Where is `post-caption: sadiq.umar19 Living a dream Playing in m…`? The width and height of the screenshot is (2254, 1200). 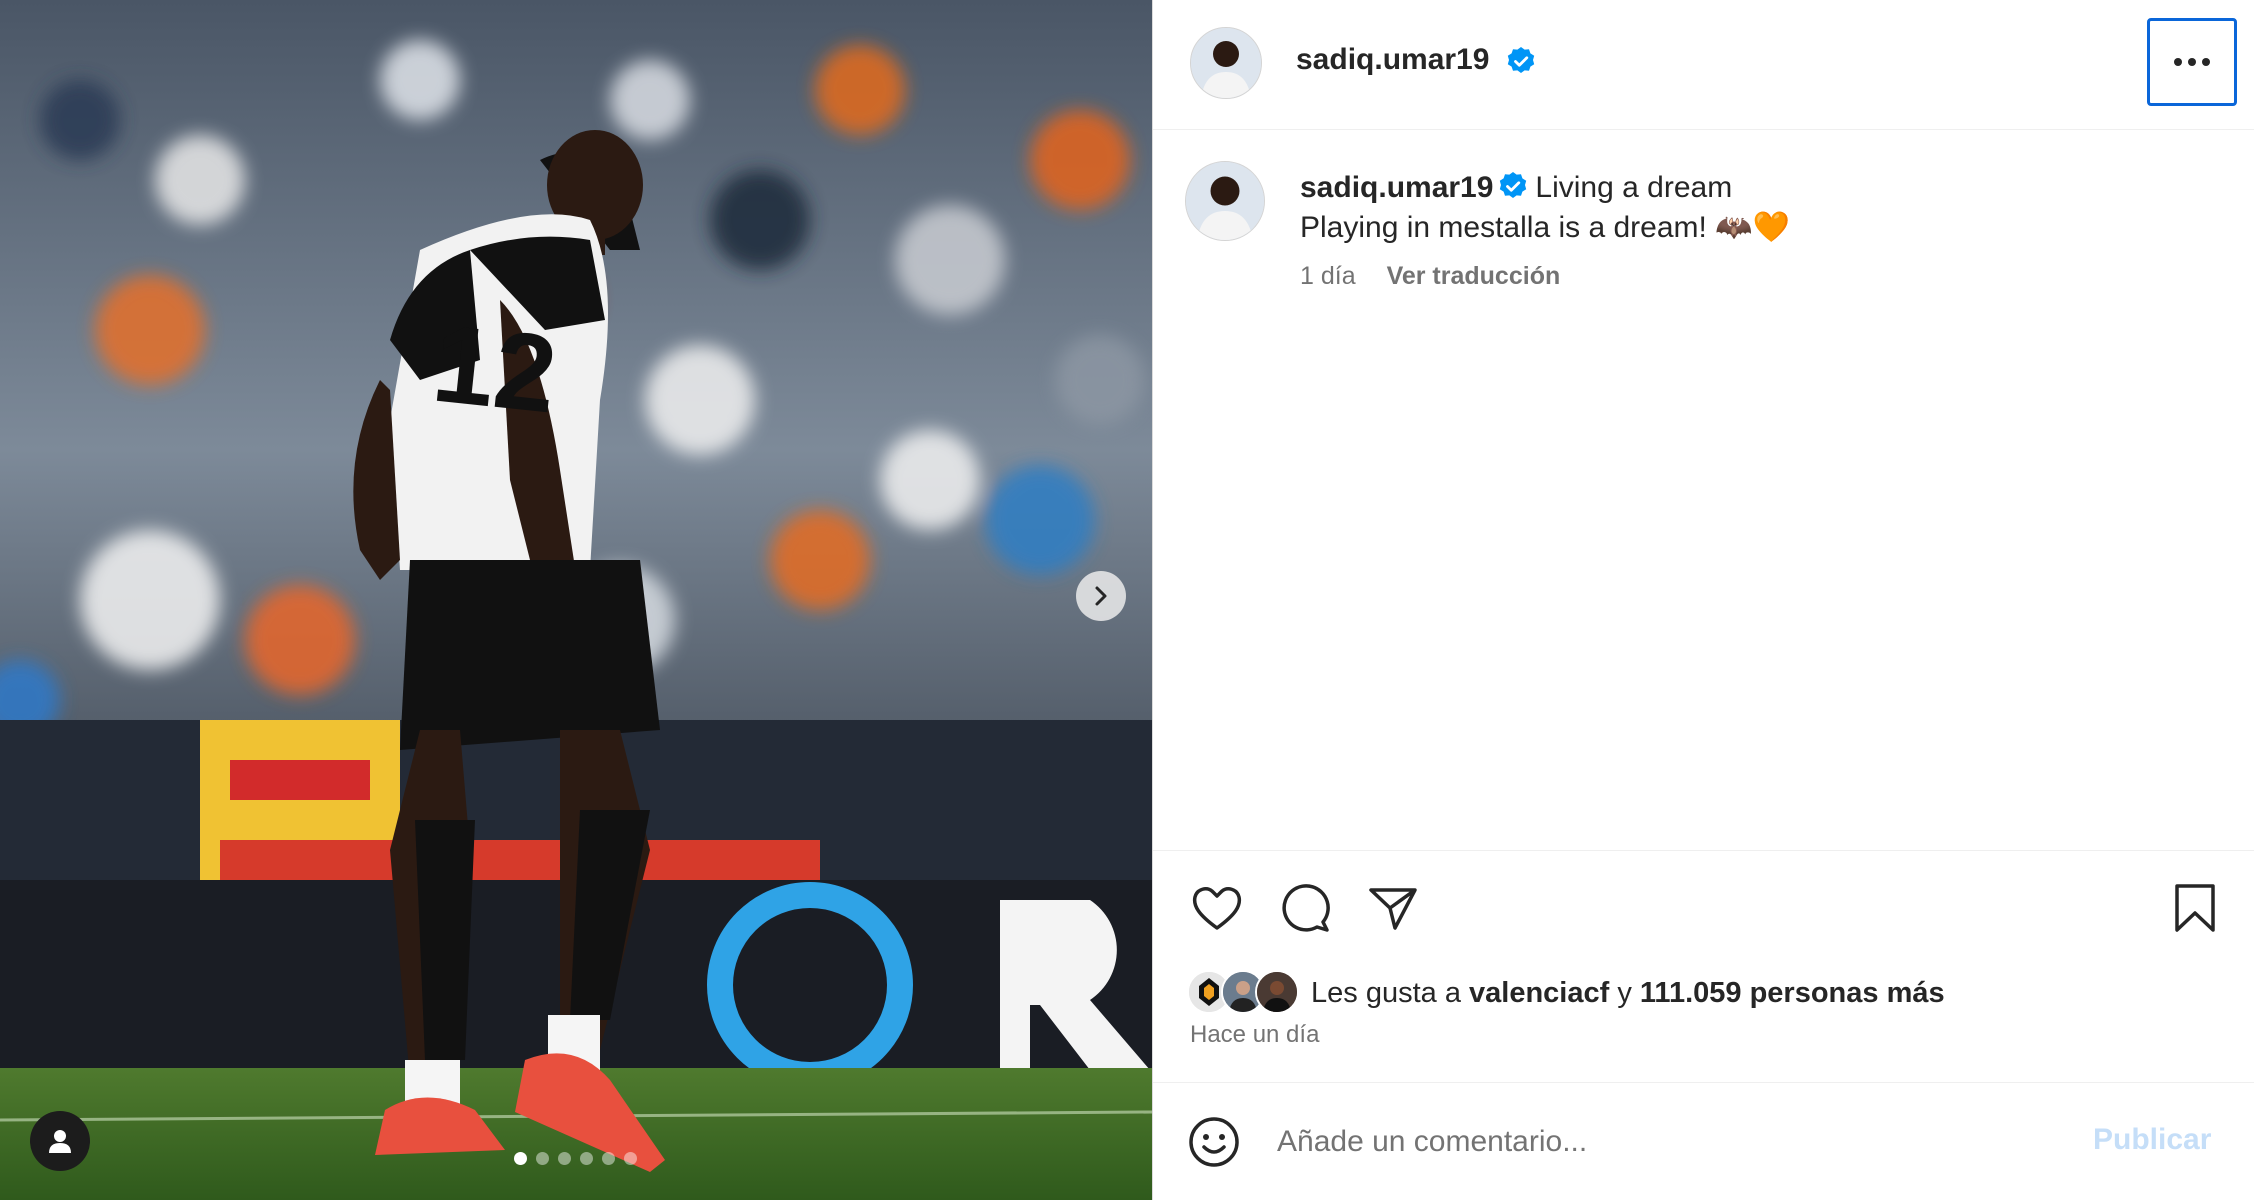 post-caption: sadiq.umar19 Living a dream Playing in m… is located at coordinates (1750, 208).